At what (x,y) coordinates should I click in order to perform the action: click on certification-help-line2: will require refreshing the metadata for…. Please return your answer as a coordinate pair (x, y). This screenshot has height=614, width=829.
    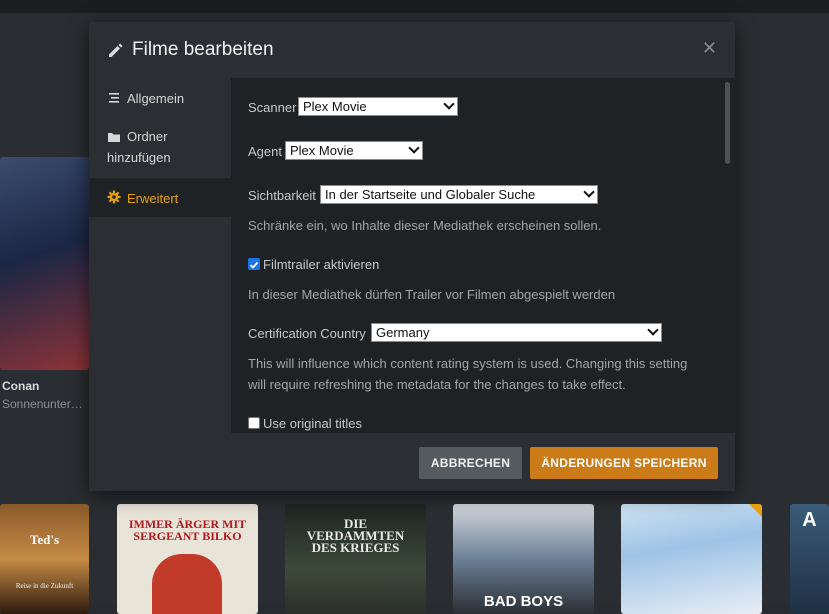
    Looking at the image, I should click on (437, 384).